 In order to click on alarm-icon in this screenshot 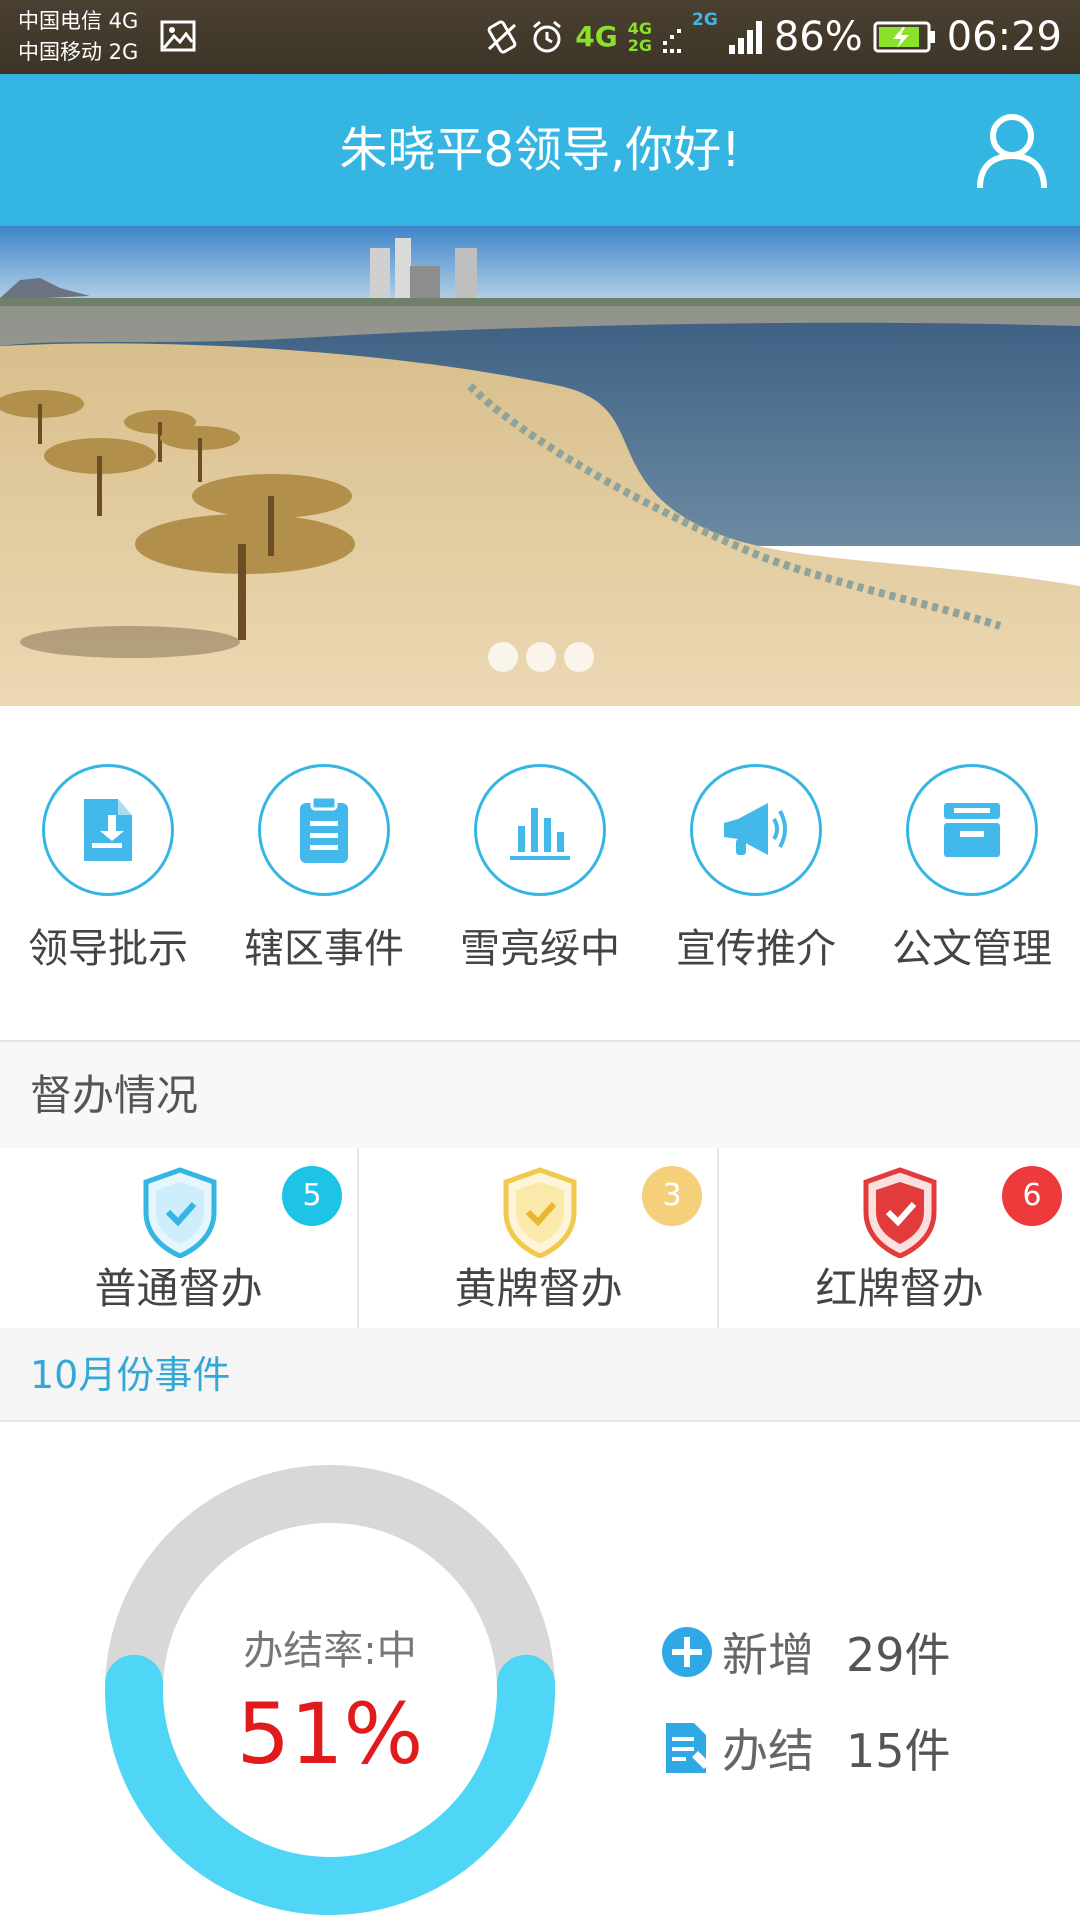, I will do `click(547, 36)`.